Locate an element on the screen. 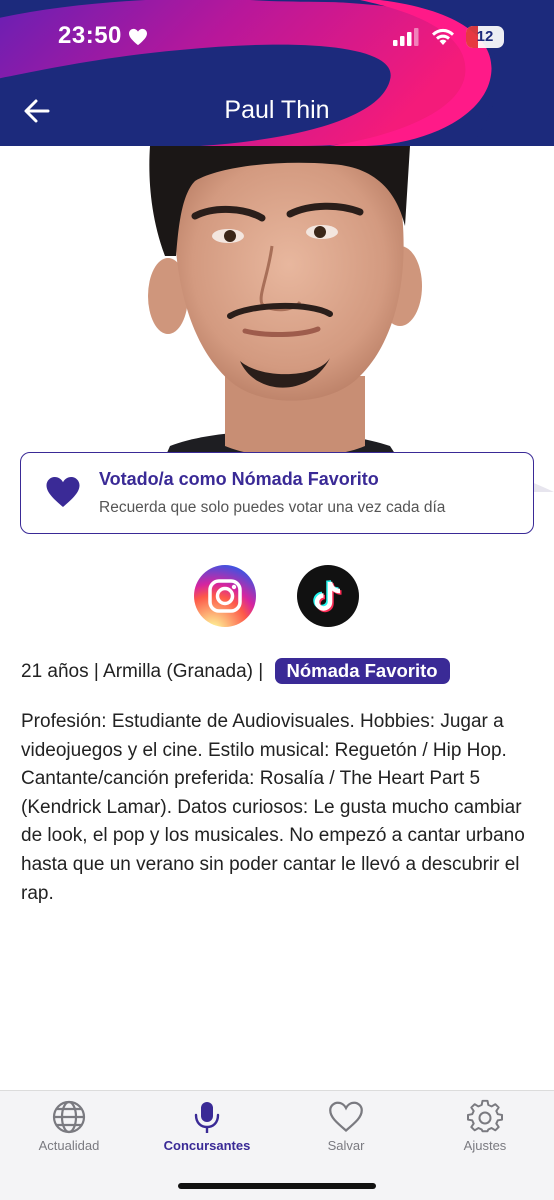 This screenshot has width=554, height=1200. battery-indicator: 12 is located at coordinates (485, 37).